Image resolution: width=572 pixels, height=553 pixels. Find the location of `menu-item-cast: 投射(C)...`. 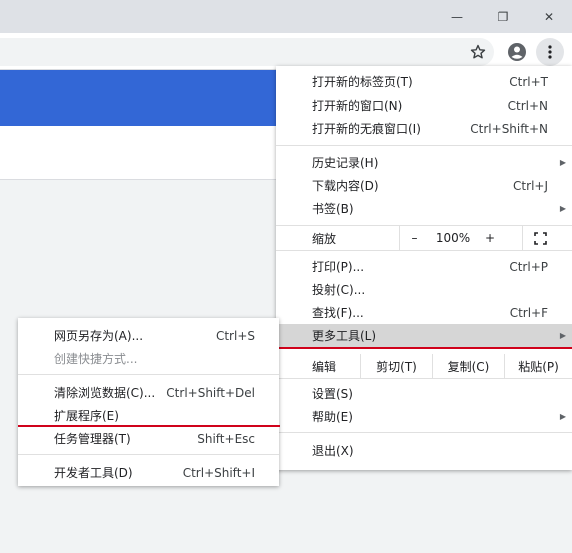

menu-item-cast: 投射(C)... is located at coordinates (424, 289).